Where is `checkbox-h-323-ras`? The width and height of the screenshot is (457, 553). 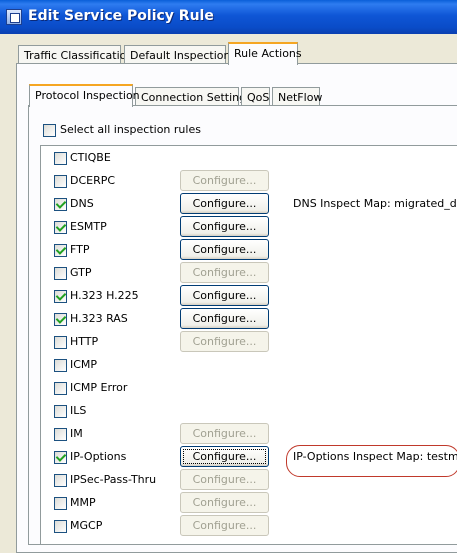 checkbox-h-323-ras is located at coordinates (60, 319).